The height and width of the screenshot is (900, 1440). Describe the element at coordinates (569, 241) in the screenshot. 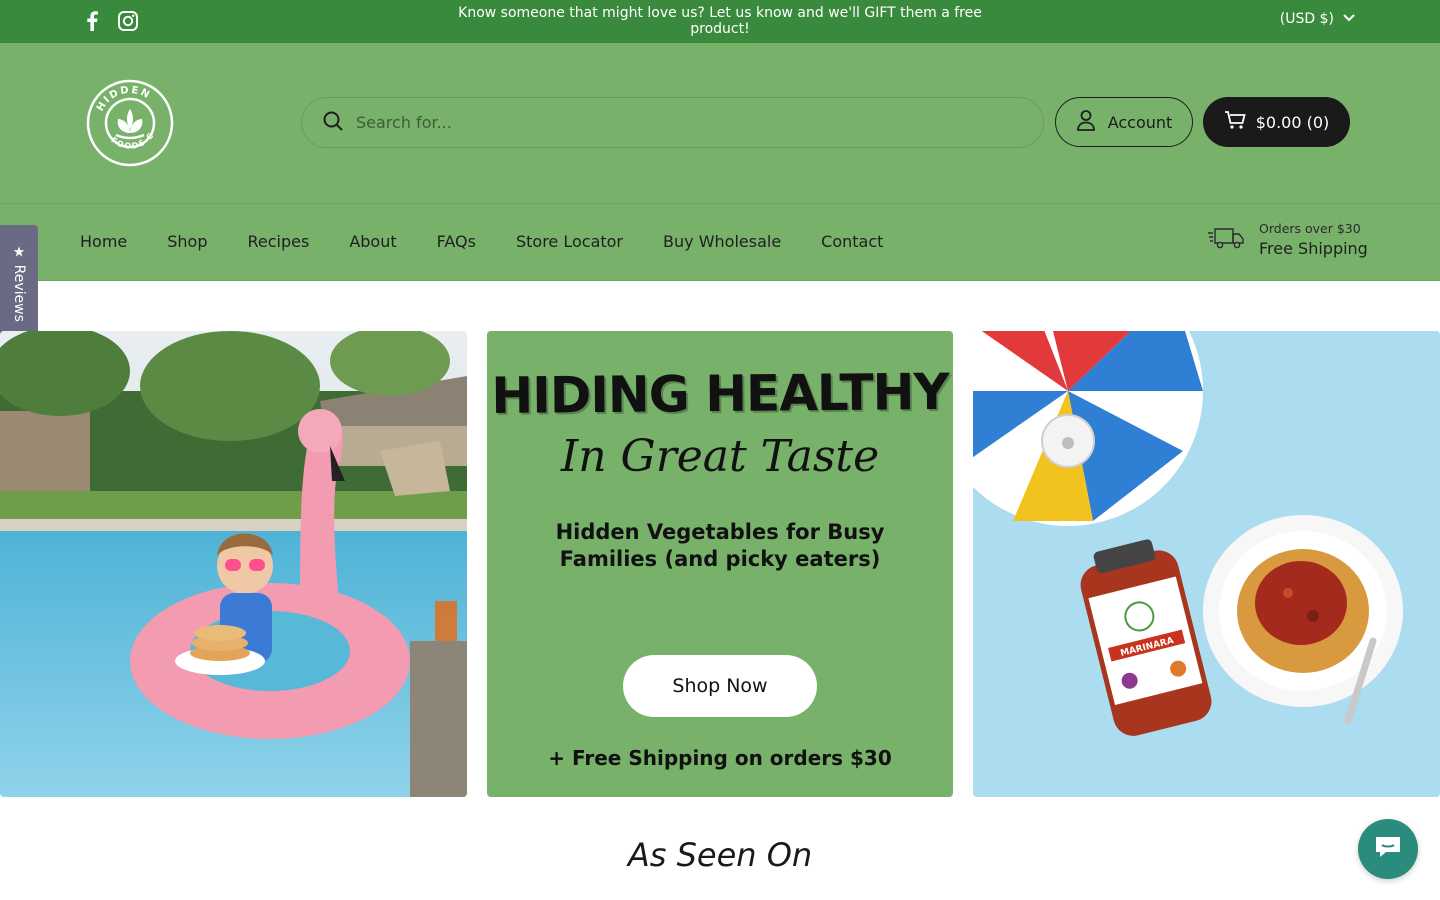

I see `nav-item-store-locator: Store Locator` at that location.